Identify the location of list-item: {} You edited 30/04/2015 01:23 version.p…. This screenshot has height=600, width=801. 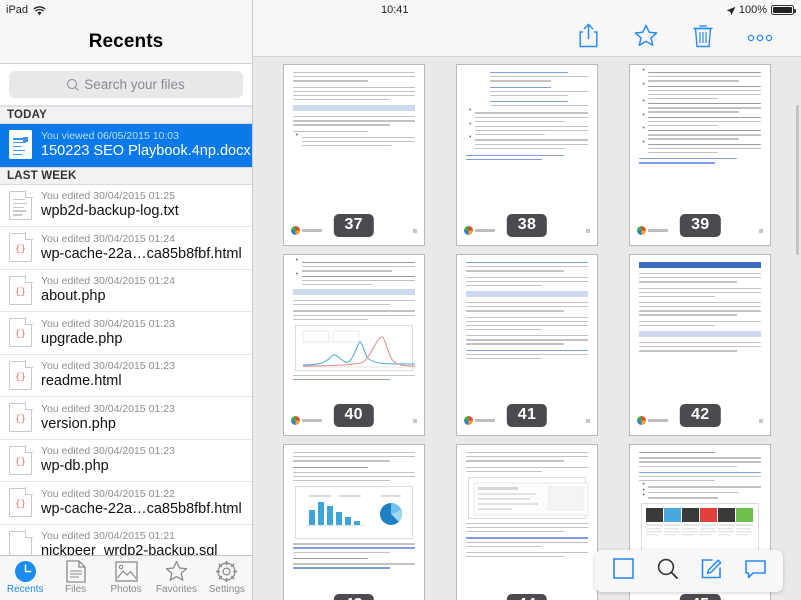
(126, 418).